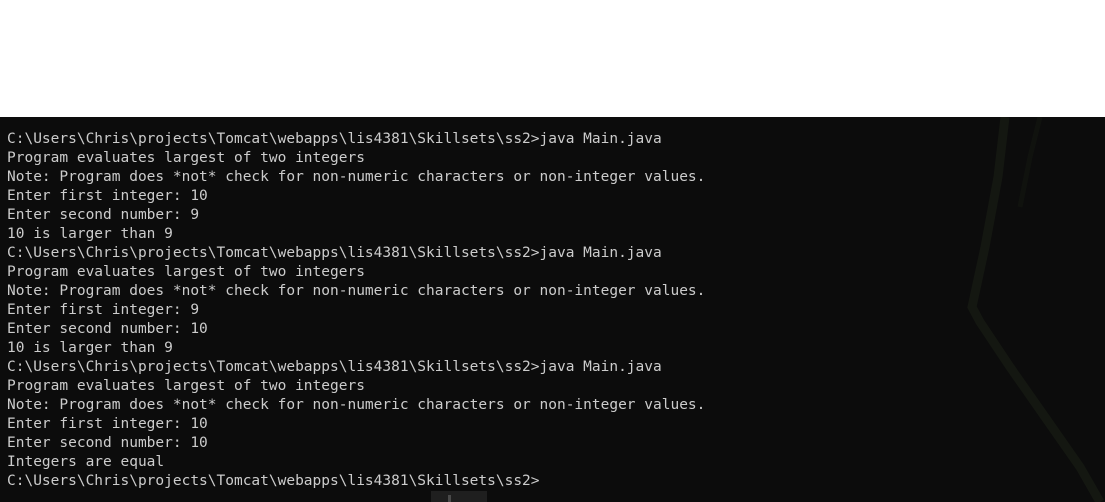 The image size is (1105, 502). Describe the element at coordinates (459, 496) in the screenshot. I see `horizontal-scrollbar` at that location.